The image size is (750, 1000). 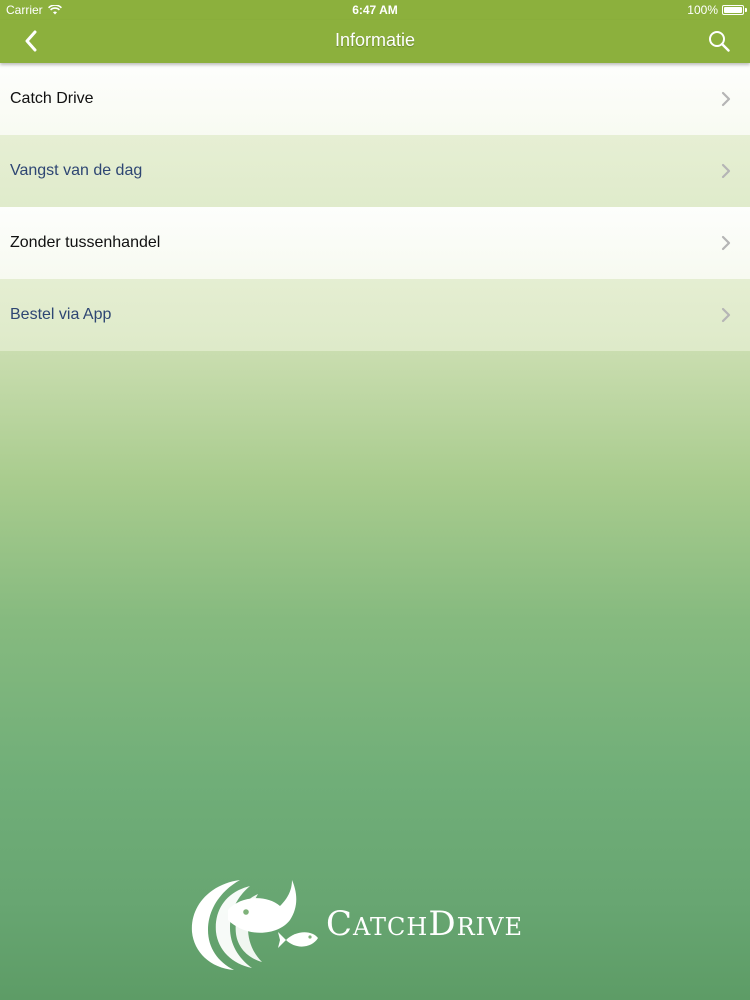 I want to click on catchdrive-logo: CatchDrive, so click(x=378, y=924).